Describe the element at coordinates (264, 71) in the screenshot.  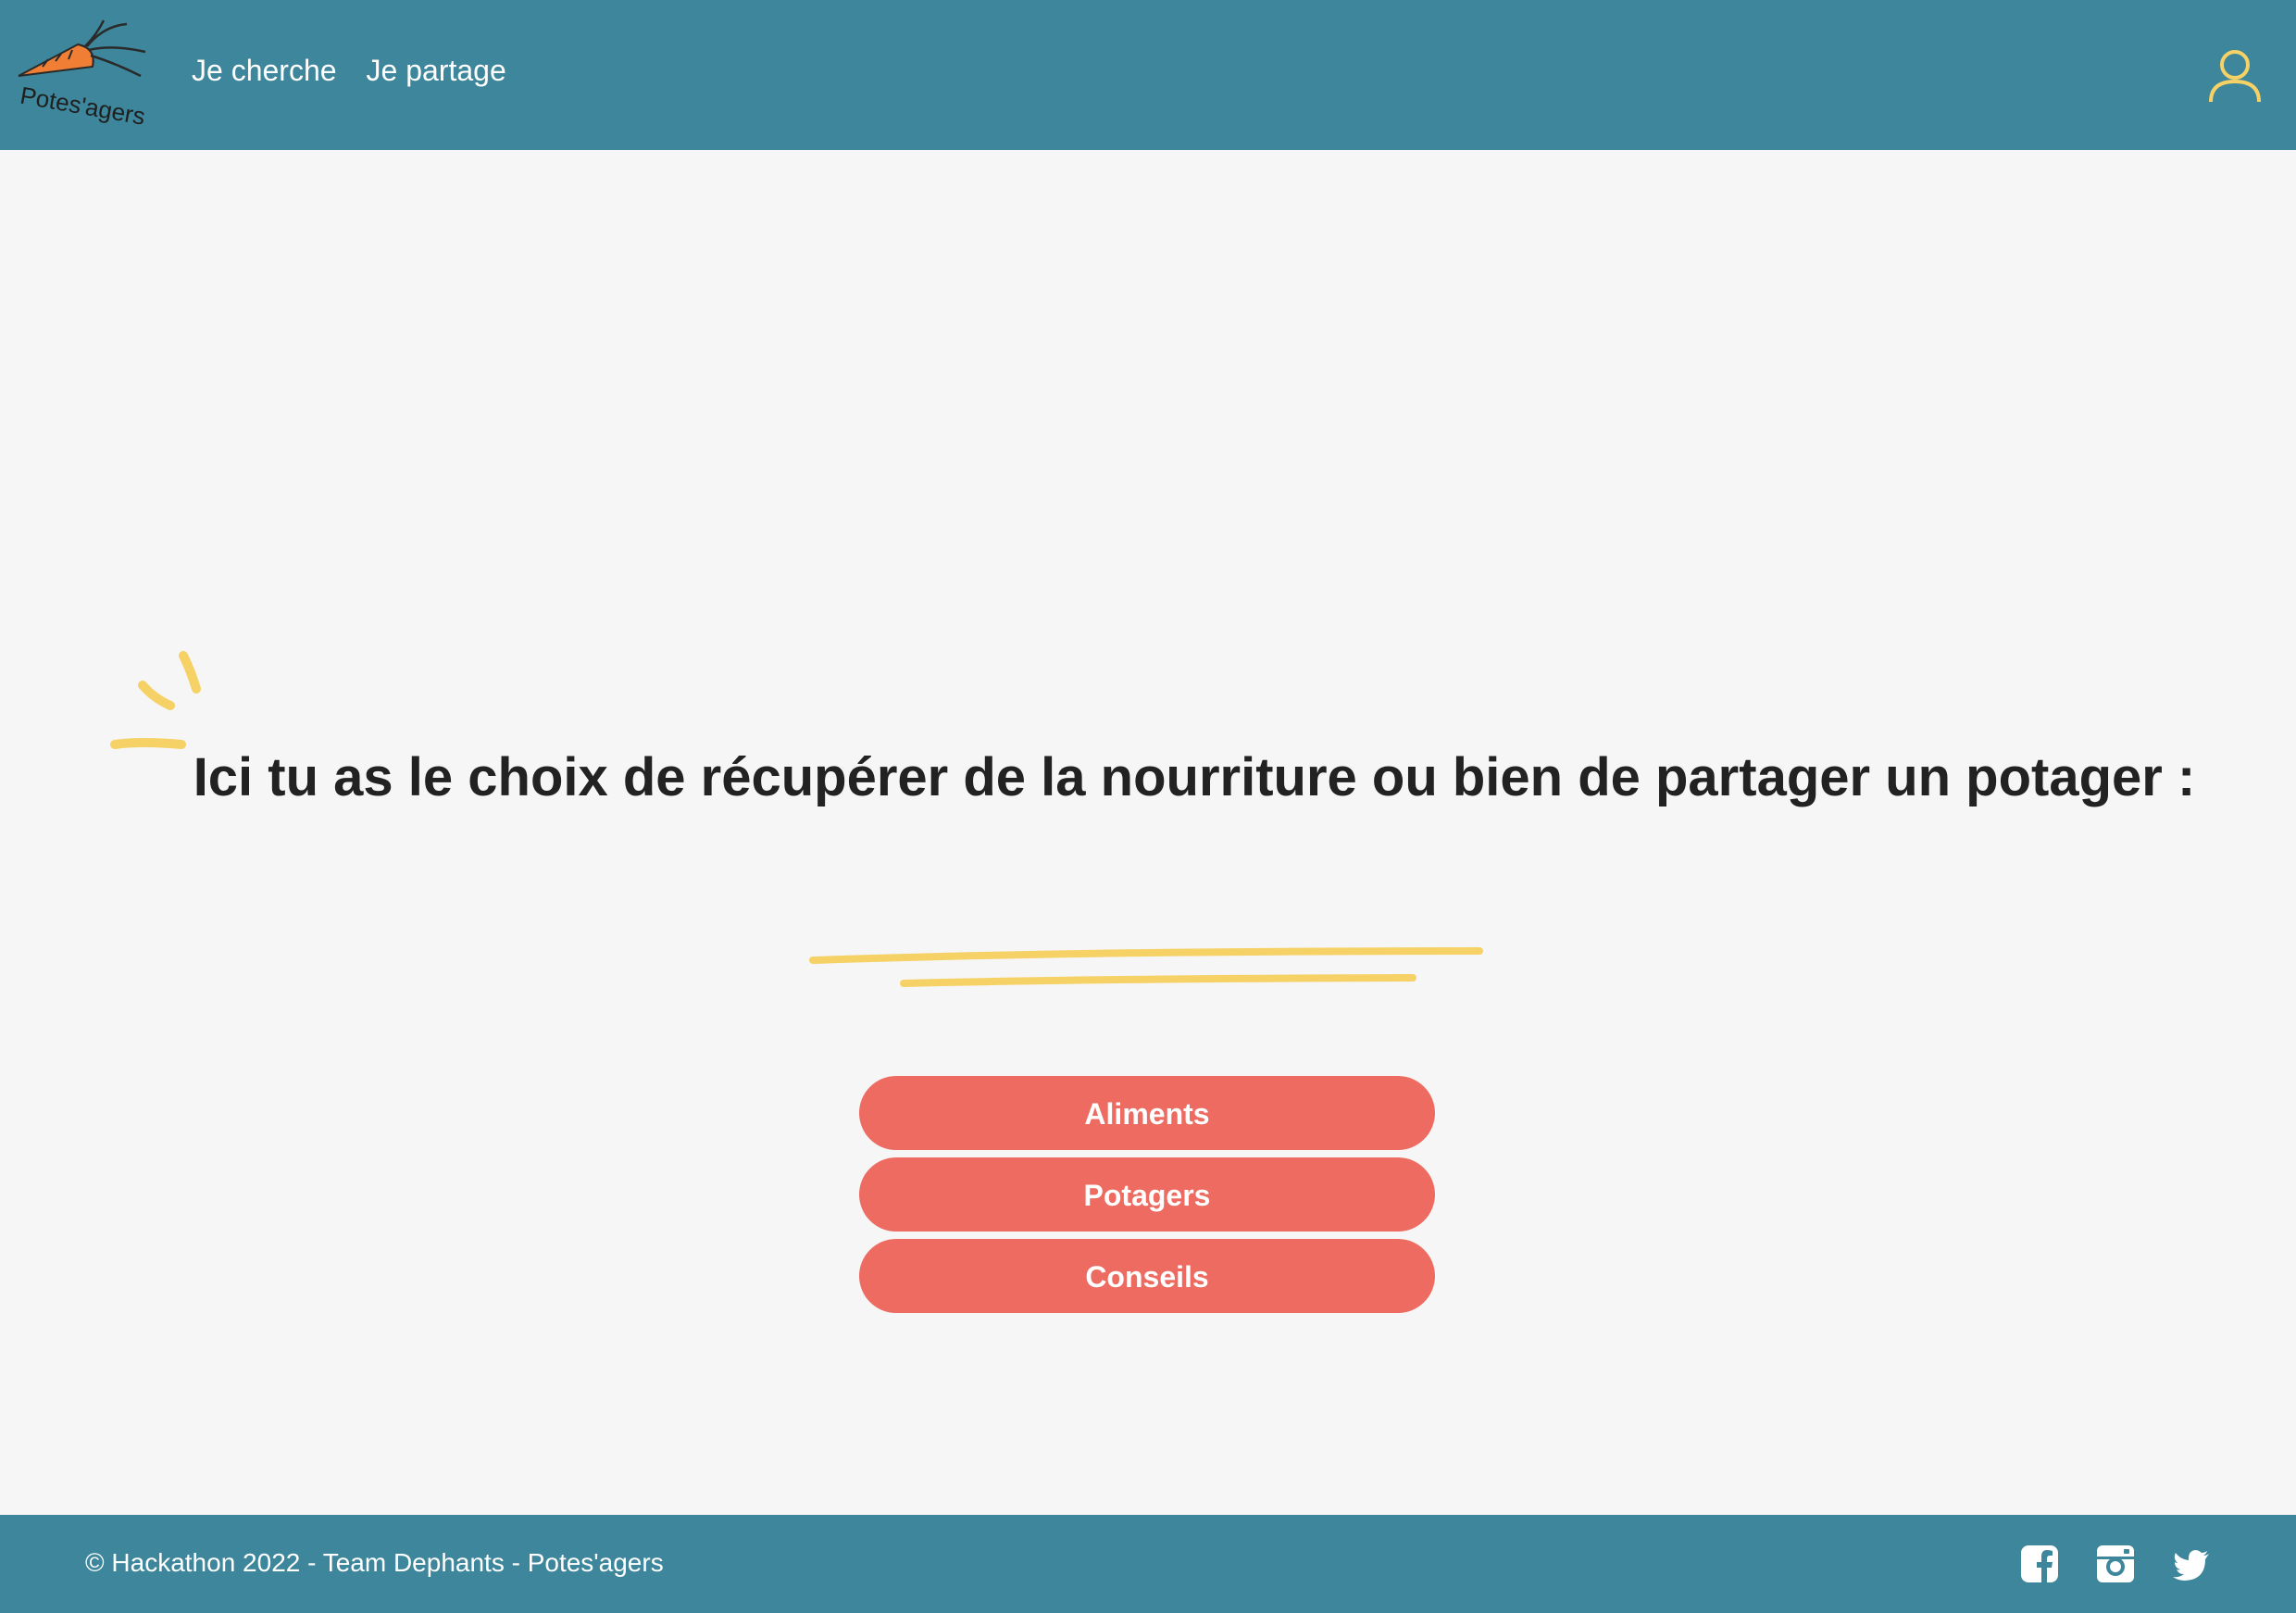
I see `nav-je-cherche: Je cherche` at that location.